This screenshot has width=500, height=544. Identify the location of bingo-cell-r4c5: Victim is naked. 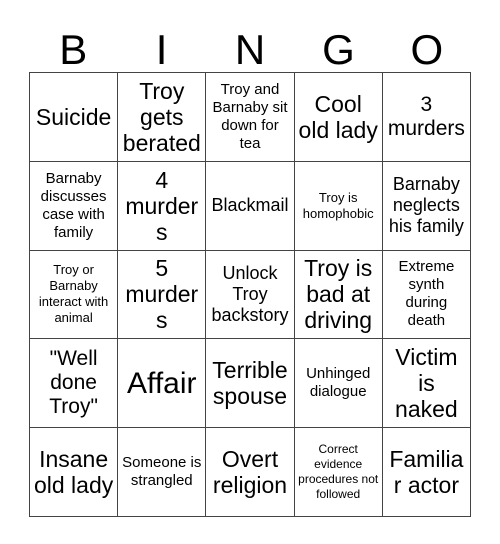
(426, 384).